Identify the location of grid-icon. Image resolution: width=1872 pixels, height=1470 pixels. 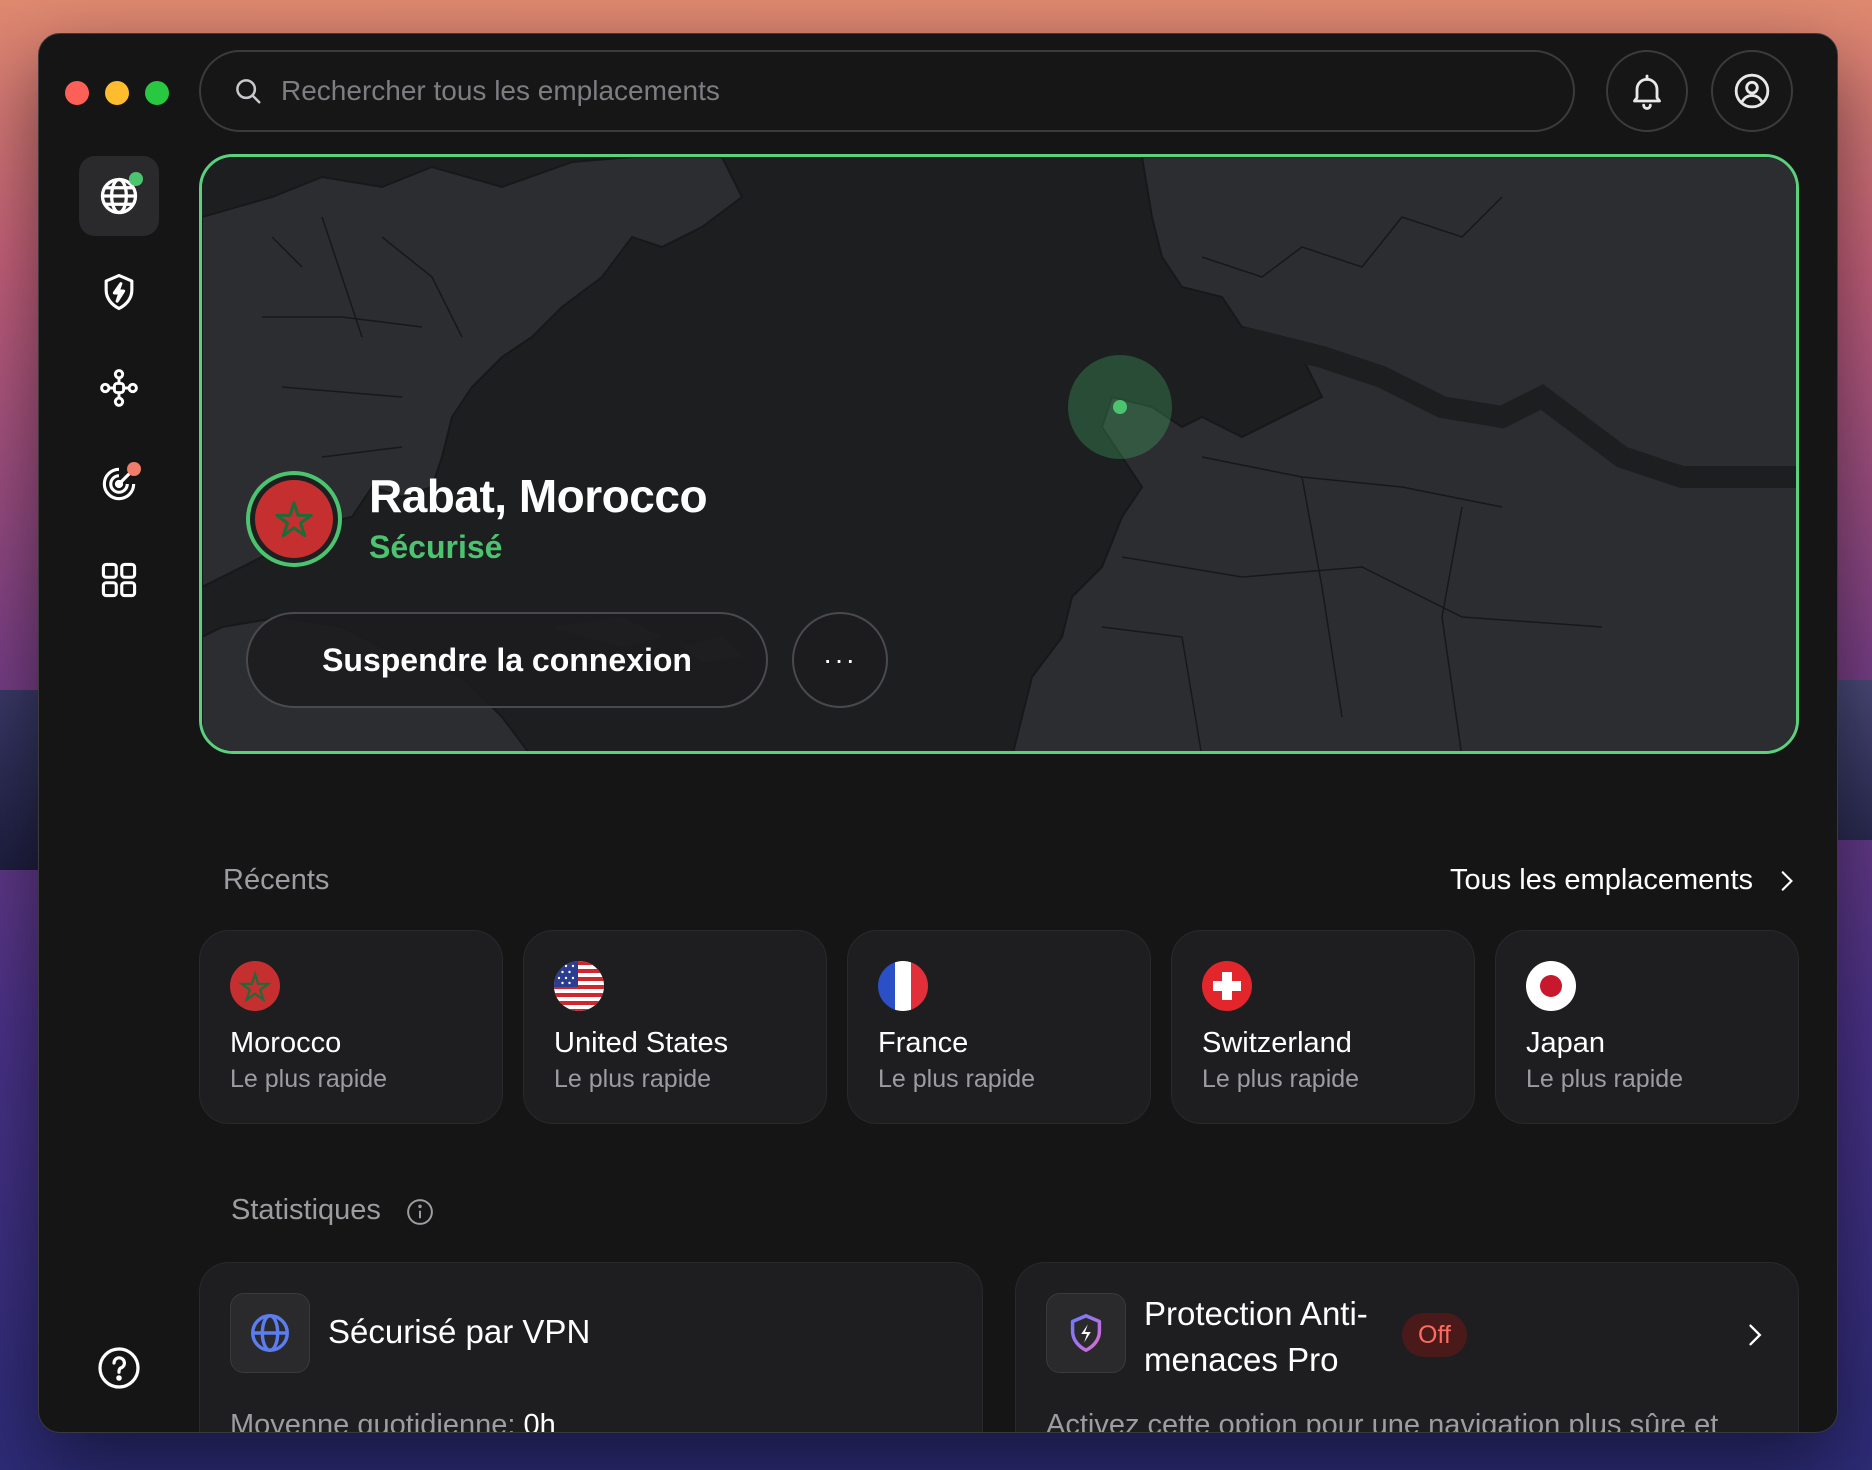
(119, 580).